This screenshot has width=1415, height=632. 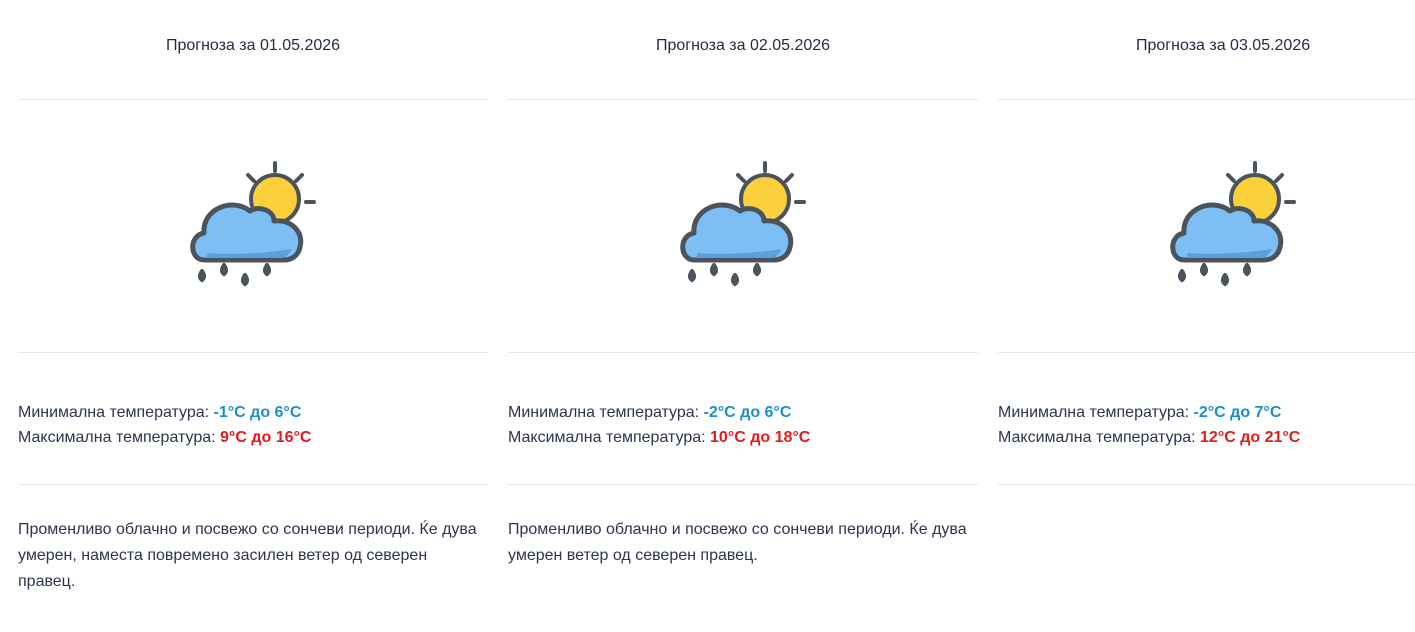 What do you see at coordinates (253, 45) in the screenshot?
I see `forecast-title: Прогноза за 01.05.2026` at bounding box center [253, 45].